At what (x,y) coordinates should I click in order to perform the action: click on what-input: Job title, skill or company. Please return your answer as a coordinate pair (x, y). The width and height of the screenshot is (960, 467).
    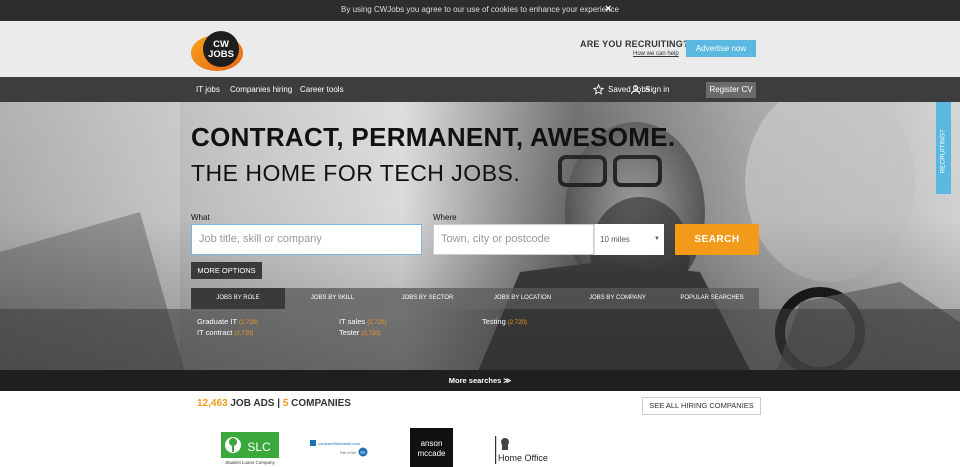
    Looking at the image, I should click on (306, 239).